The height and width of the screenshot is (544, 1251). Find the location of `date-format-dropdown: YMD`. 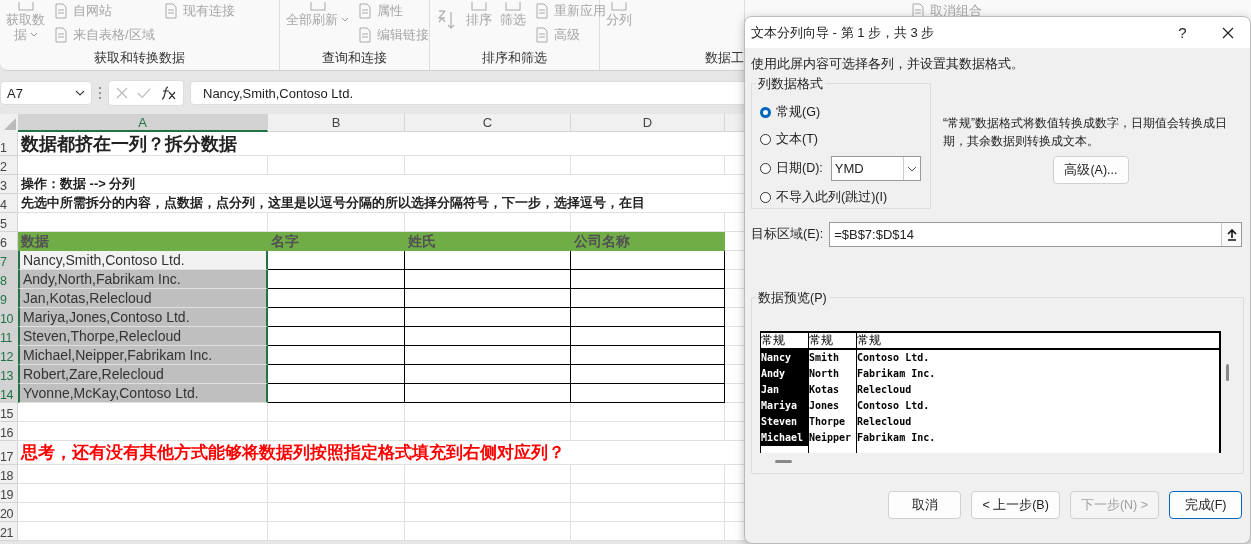

date-format-dropdown: YMD is located at coordinates (875, 168).